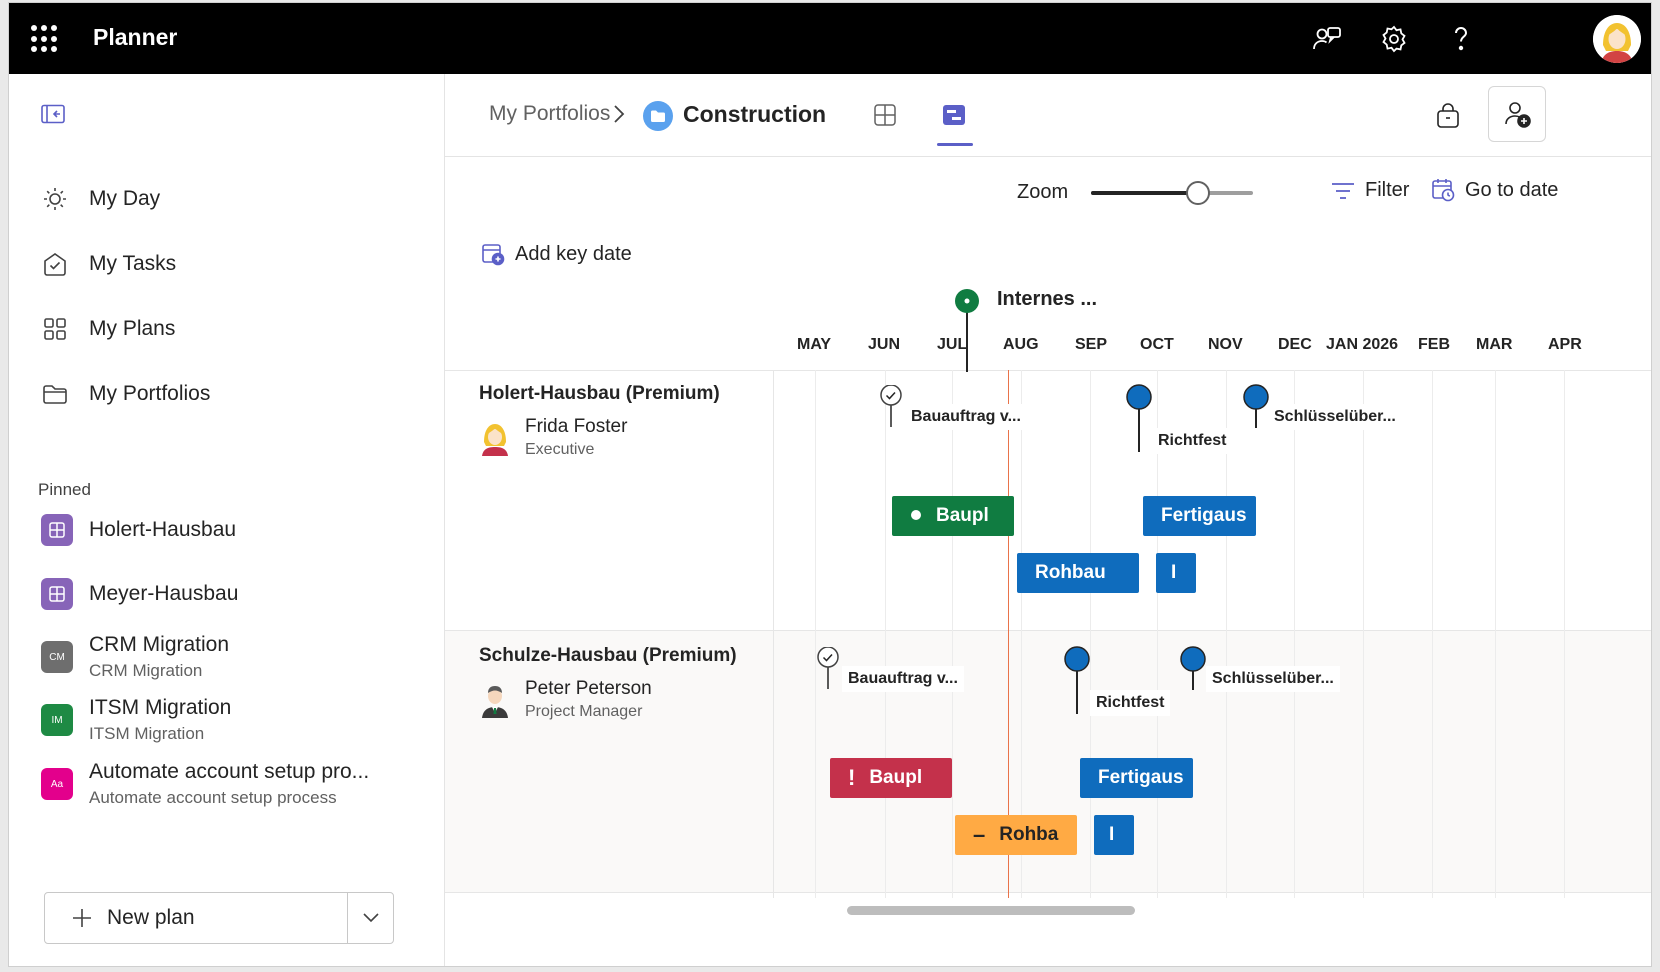 The width and height of the screenshot is (1660, 972). I want to click on in-progress-icon, so click(916, 516).